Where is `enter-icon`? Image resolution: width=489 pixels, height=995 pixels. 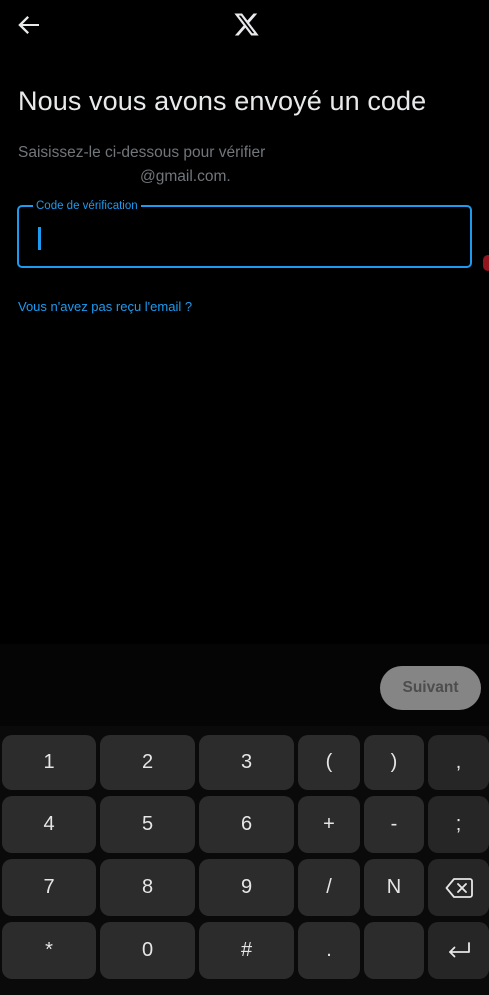 enter-icon is located at coordinates (459, 949).